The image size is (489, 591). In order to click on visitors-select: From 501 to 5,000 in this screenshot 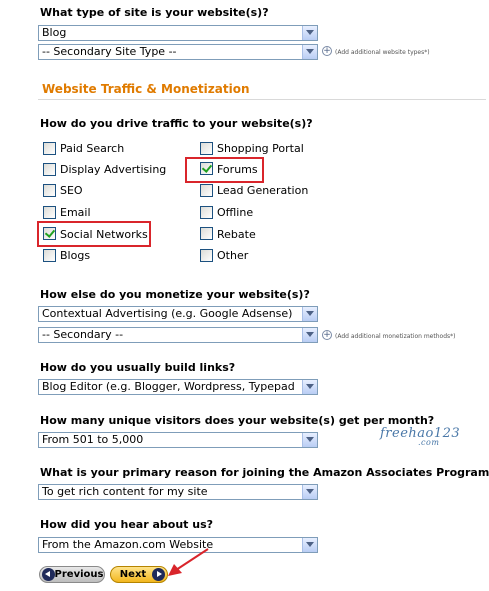, I will do `click(178, 440)`.